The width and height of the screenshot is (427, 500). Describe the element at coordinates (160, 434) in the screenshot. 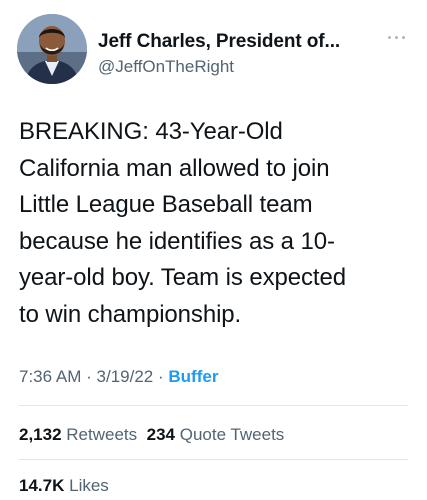

I see `quote-tweets-count: 234` at that location.